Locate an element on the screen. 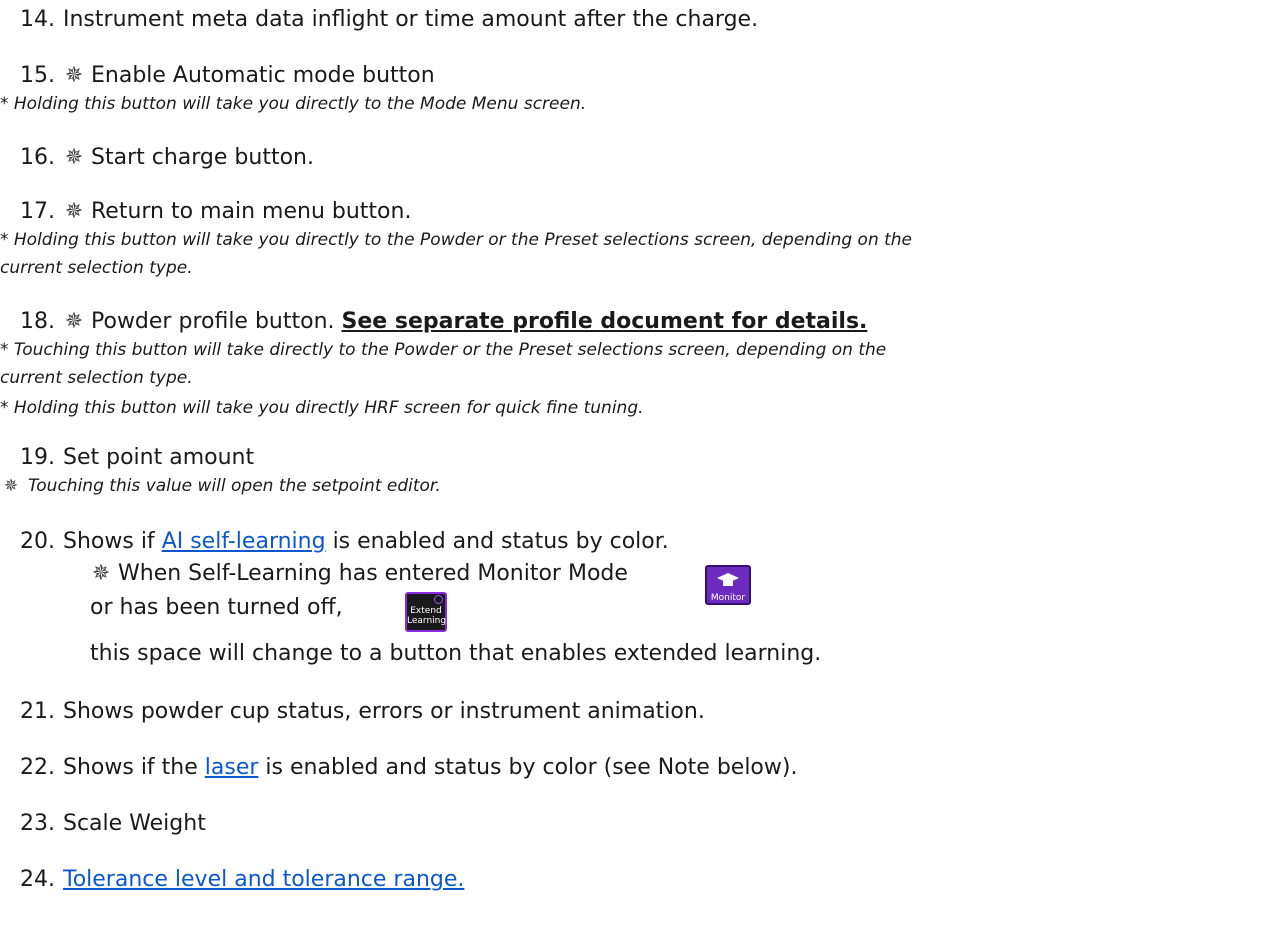 The height and width of the screenshot is (951, 1272). graduation-cap-icon is located at coordinates (728, 579).